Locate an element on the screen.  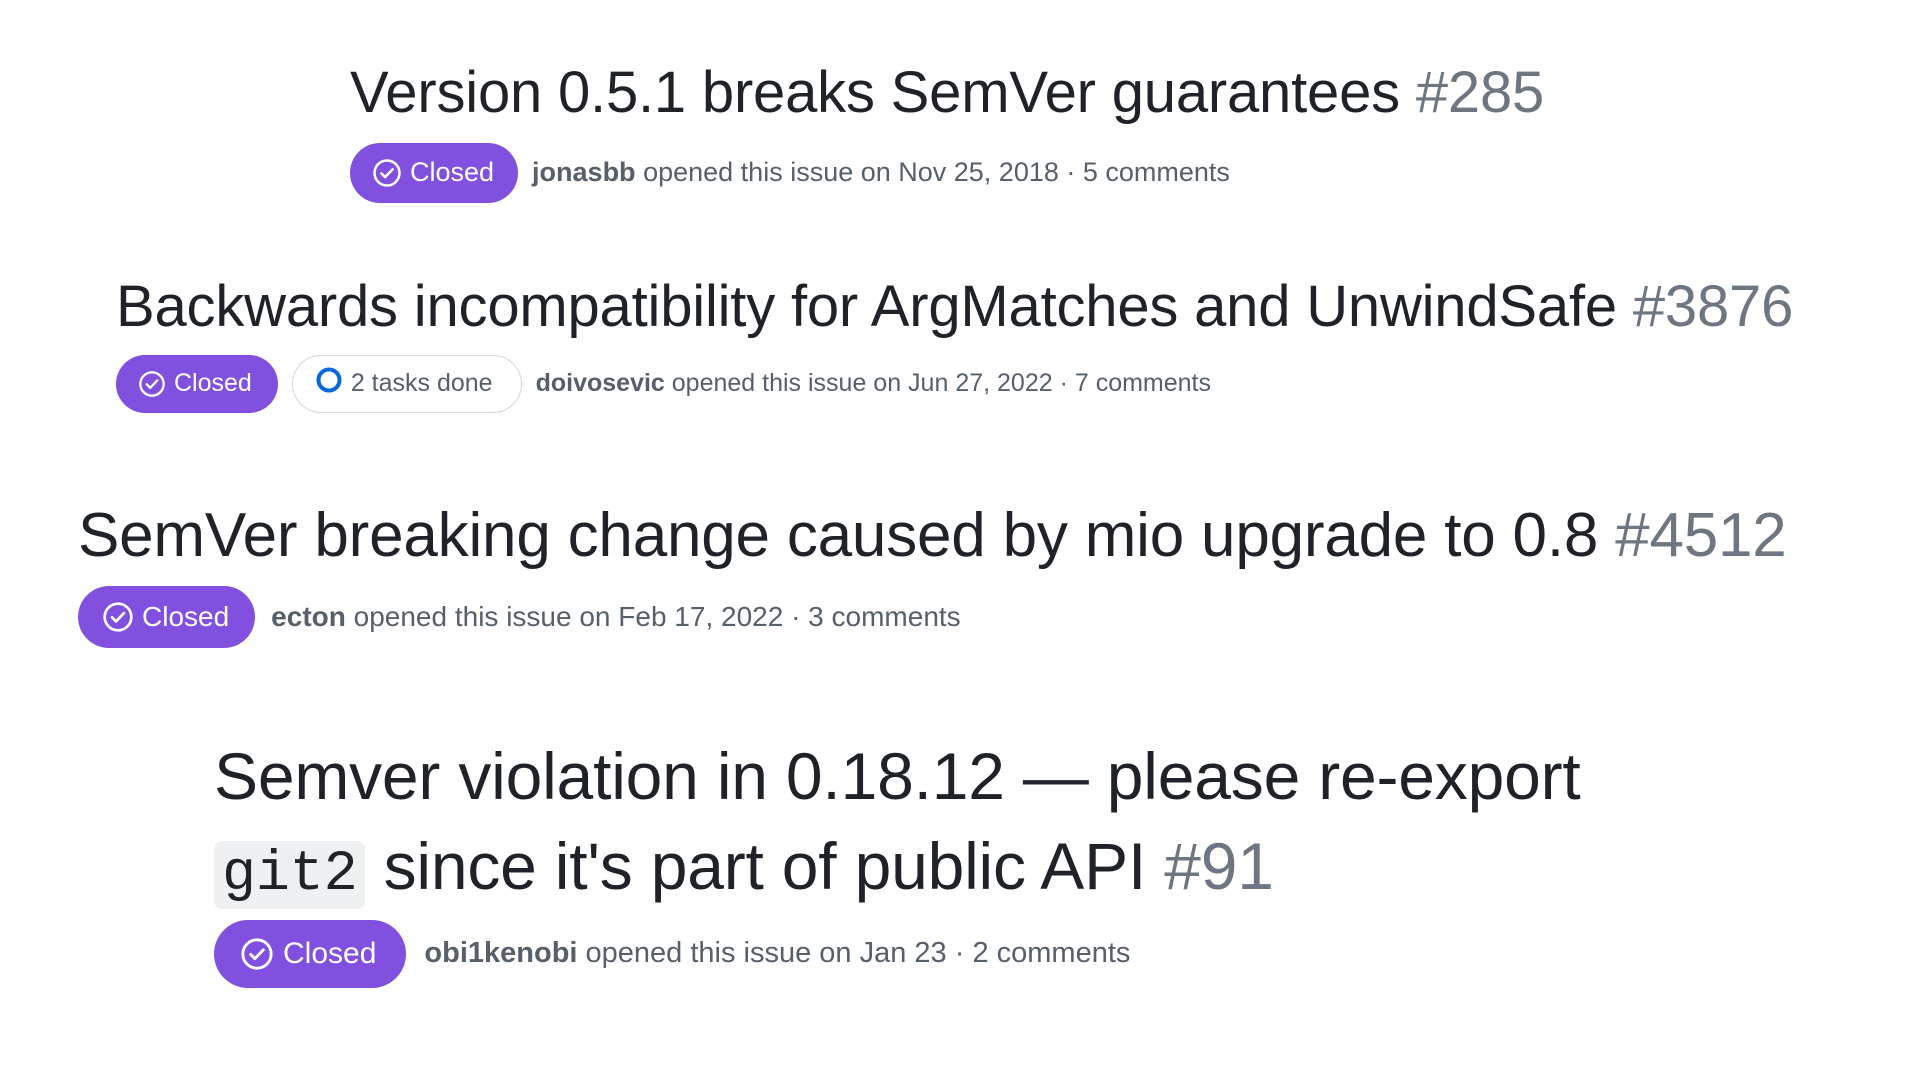
opened-info: opened this issue on Jan 23 · 2 comments is located at coordinates (858, 953).